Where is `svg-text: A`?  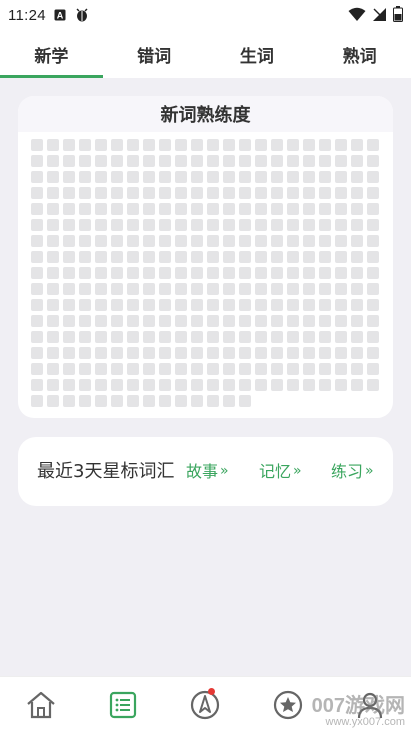 svg-text: A is located at coordinates (60, 16).